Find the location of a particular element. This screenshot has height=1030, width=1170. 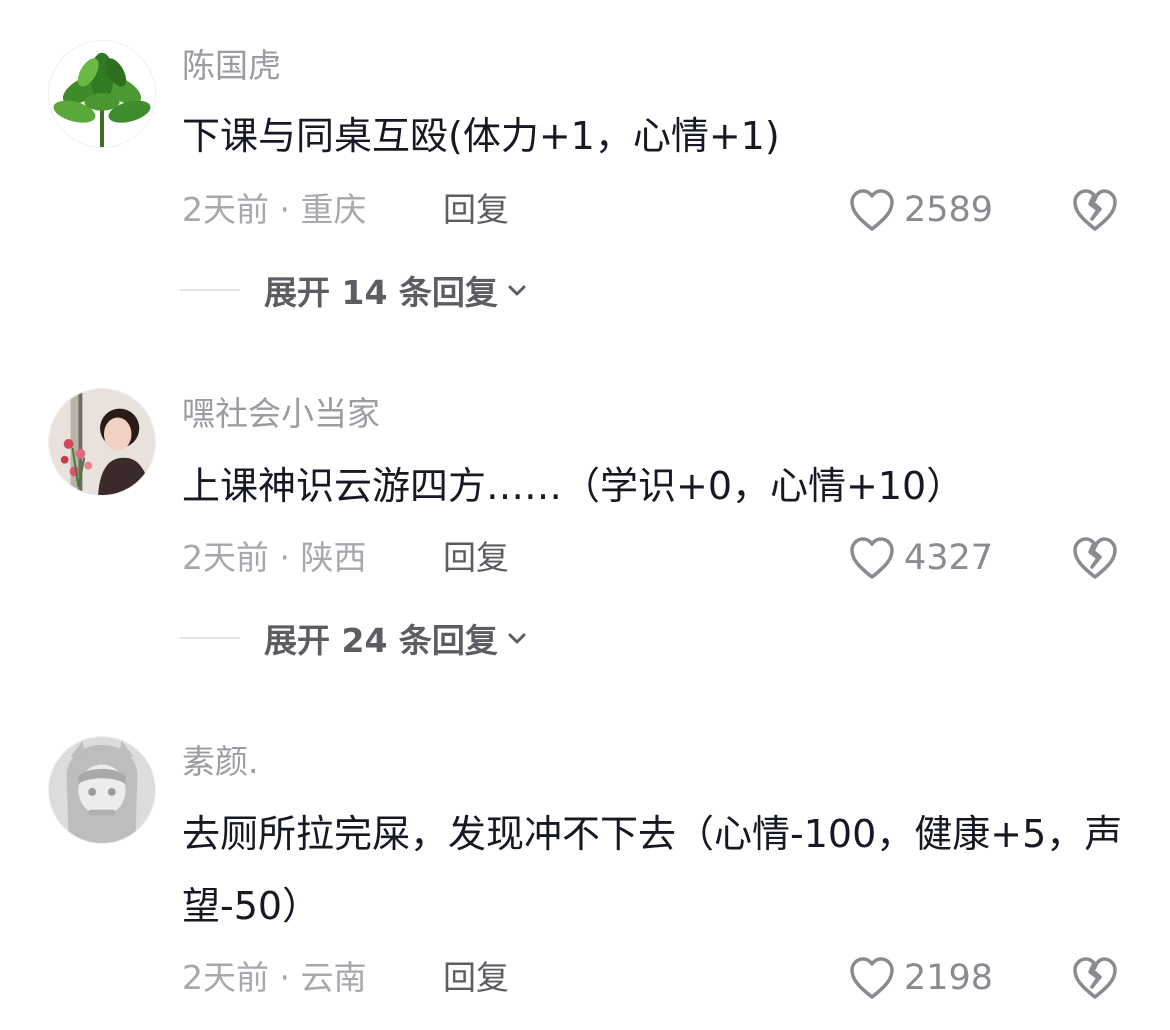

like-button: 2198 is located at coordinates (928, 978).